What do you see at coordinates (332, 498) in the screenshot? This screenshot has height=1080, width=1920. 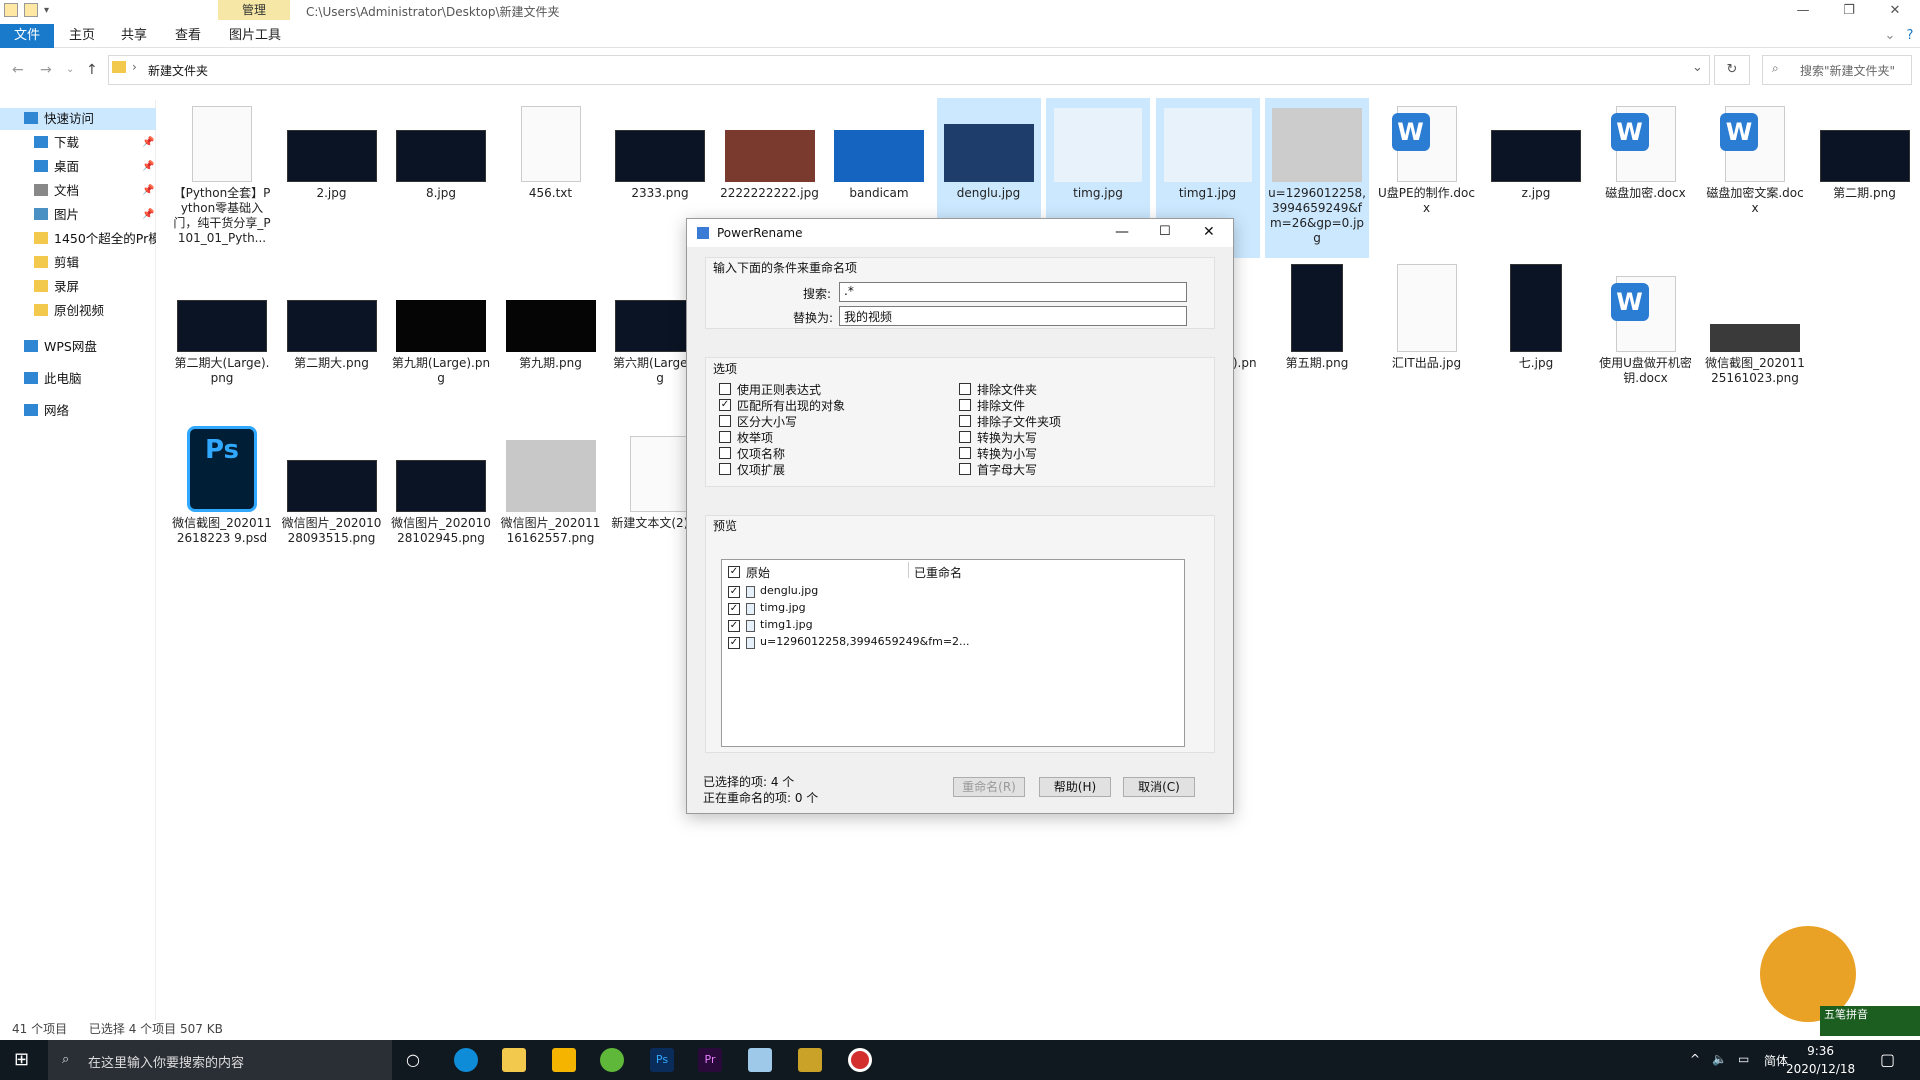 I see `file-item: 微信图片_20201028093515.png` at bounding box center [332, 498].